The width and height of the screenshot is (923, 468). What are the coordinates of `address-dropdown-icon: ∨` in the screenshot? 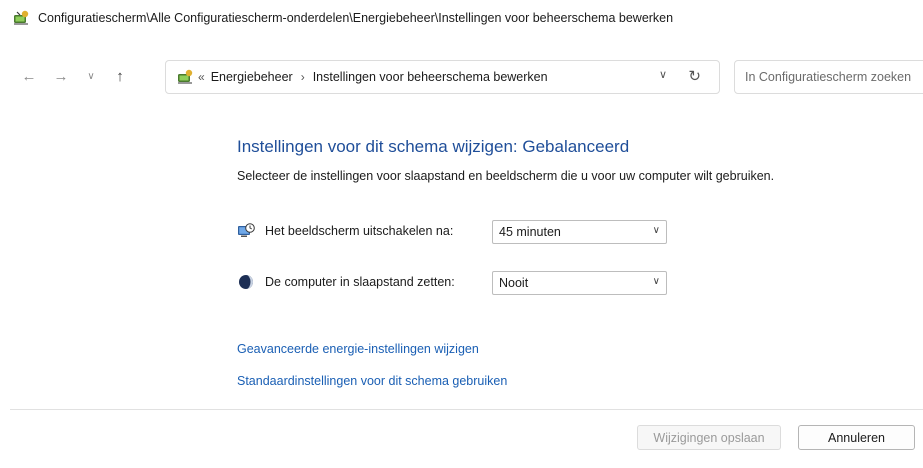 It's located at (663, 74).